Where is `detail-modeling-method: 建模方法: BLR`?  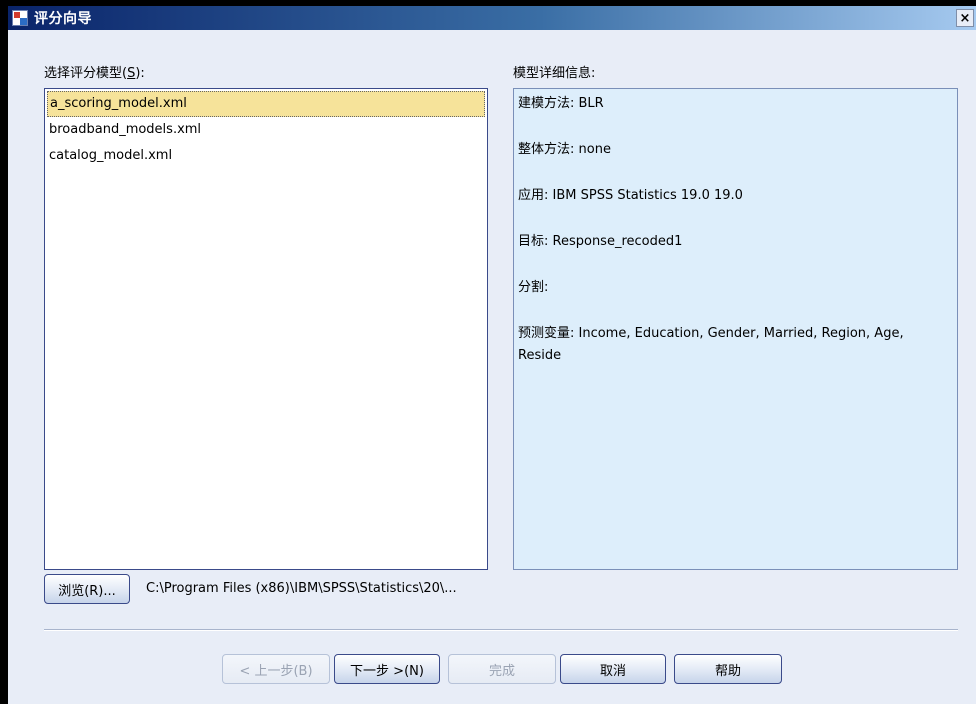
detail-modeling-method: 建模方法: BLR is located at coordinates (561, 103).